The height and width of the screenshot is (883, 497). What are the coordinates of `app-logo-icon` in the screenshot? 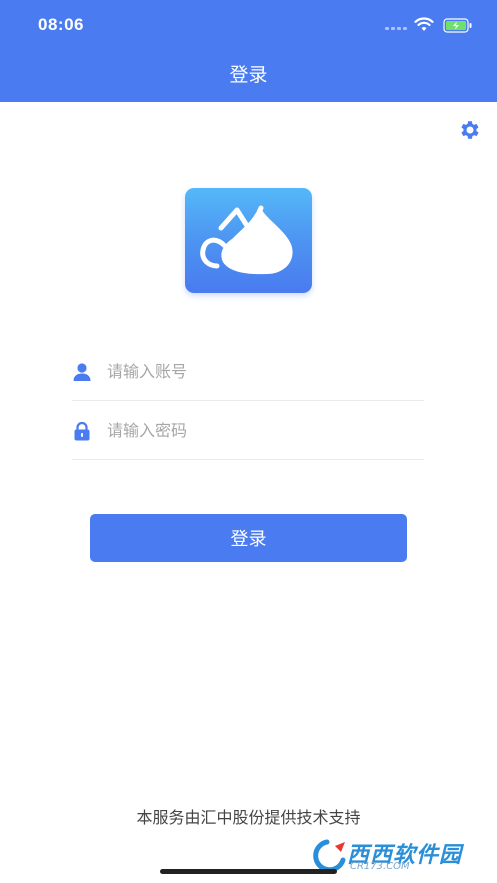 It's located at (246, 240).